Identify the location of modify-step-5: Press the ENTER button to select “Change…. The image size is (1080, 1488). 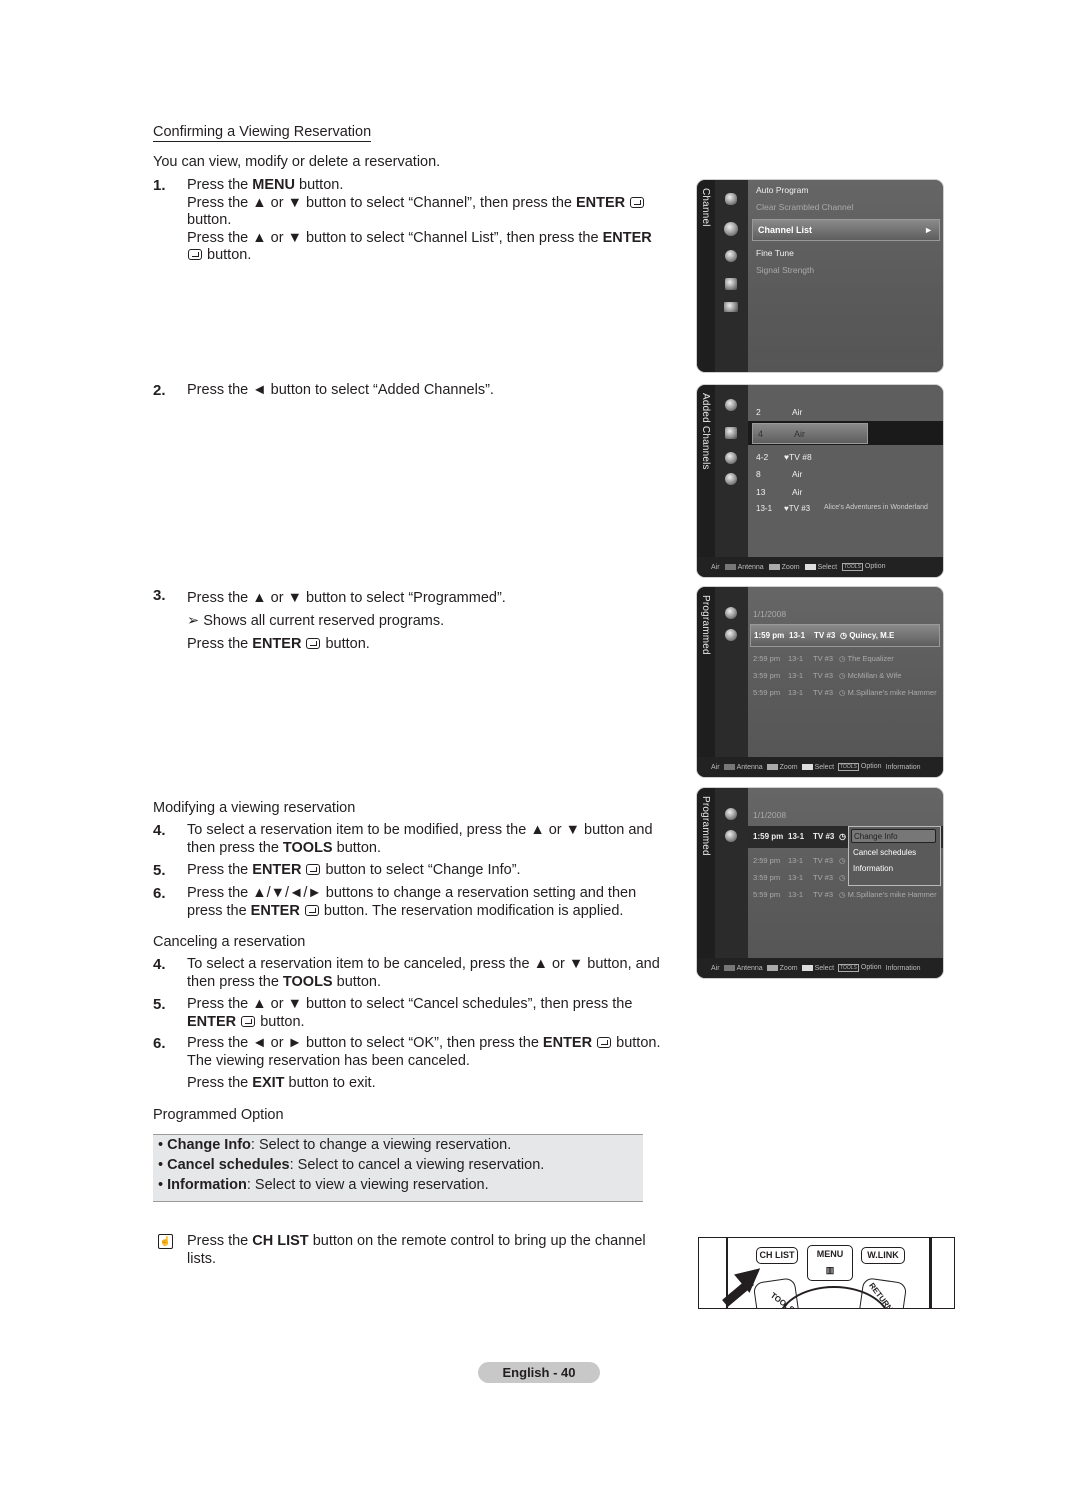
(354, 870).